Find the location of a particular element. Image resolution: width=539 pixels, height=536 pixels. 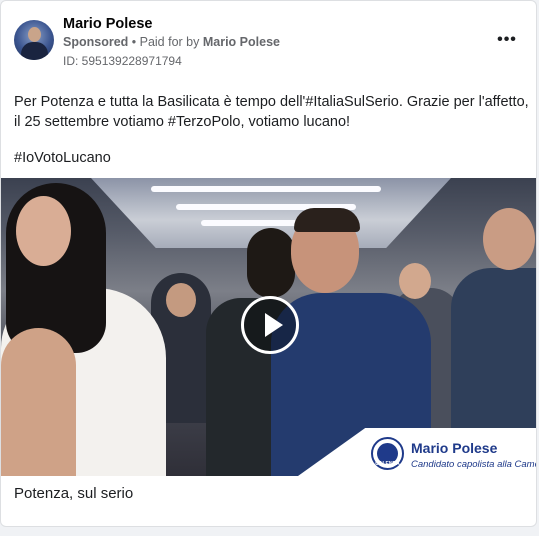

woman-face is located at coordinates (43, 231).